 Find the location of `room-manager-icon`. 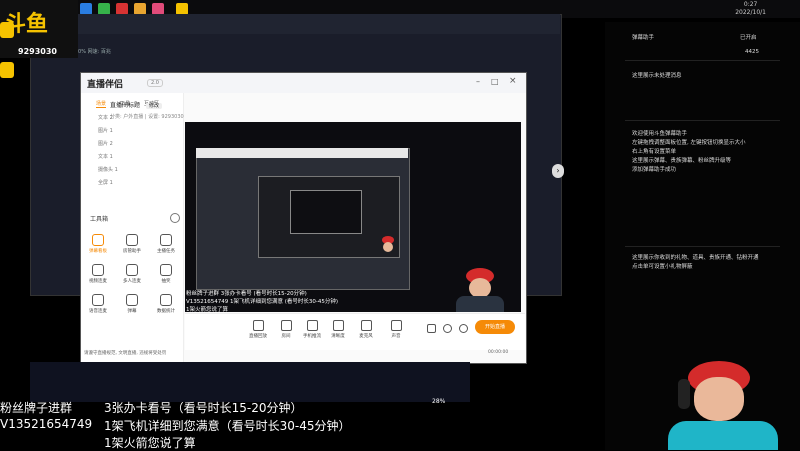

room-manager-icon is located at coordinates (132, 240).